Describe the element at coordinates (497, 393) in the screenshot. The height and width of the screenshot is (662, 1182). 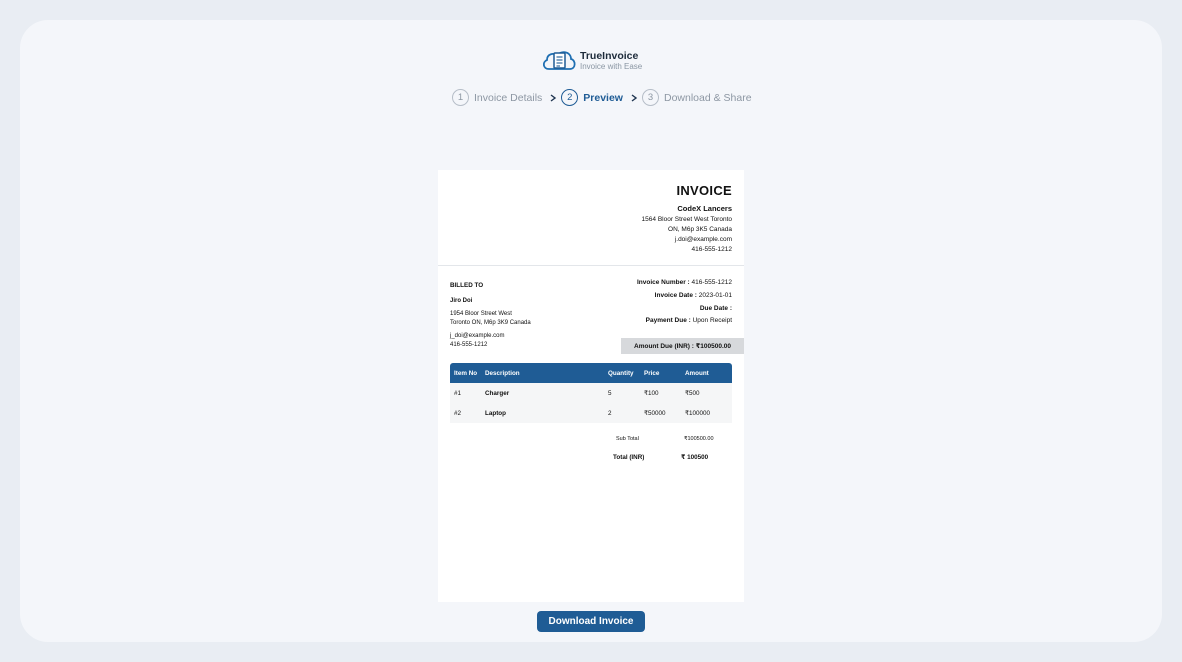
I see `description-cell: Charger` at that location.